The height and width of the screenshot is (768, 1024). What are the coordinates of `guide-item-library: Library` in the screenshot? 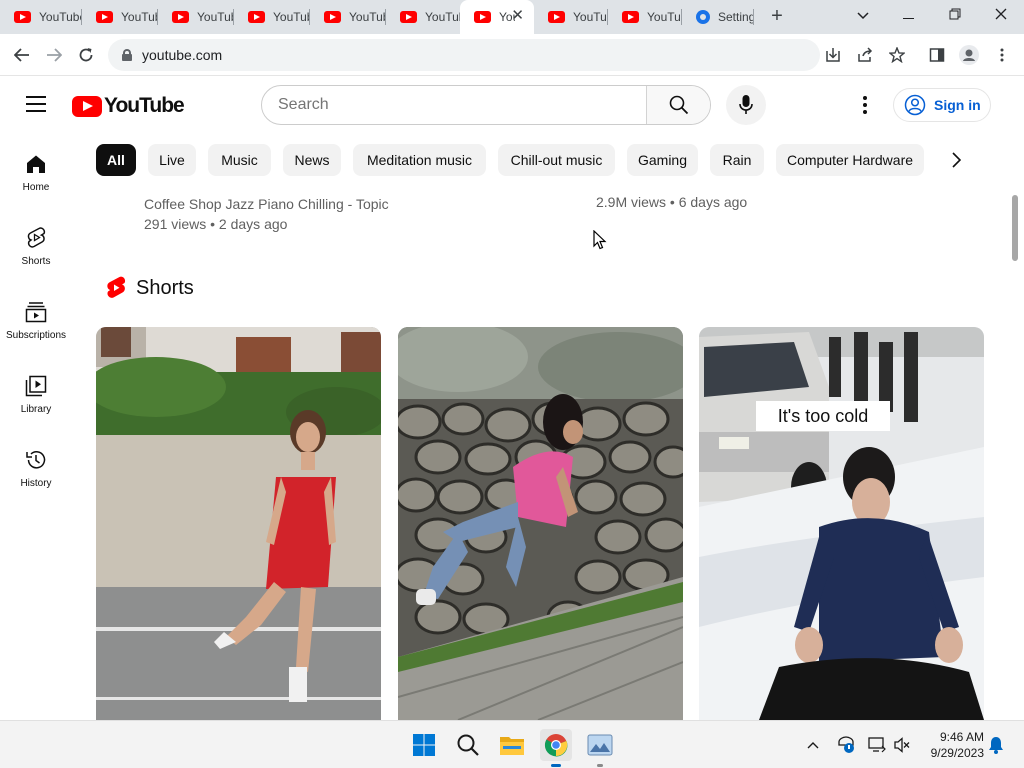 It's located at (36, 393).